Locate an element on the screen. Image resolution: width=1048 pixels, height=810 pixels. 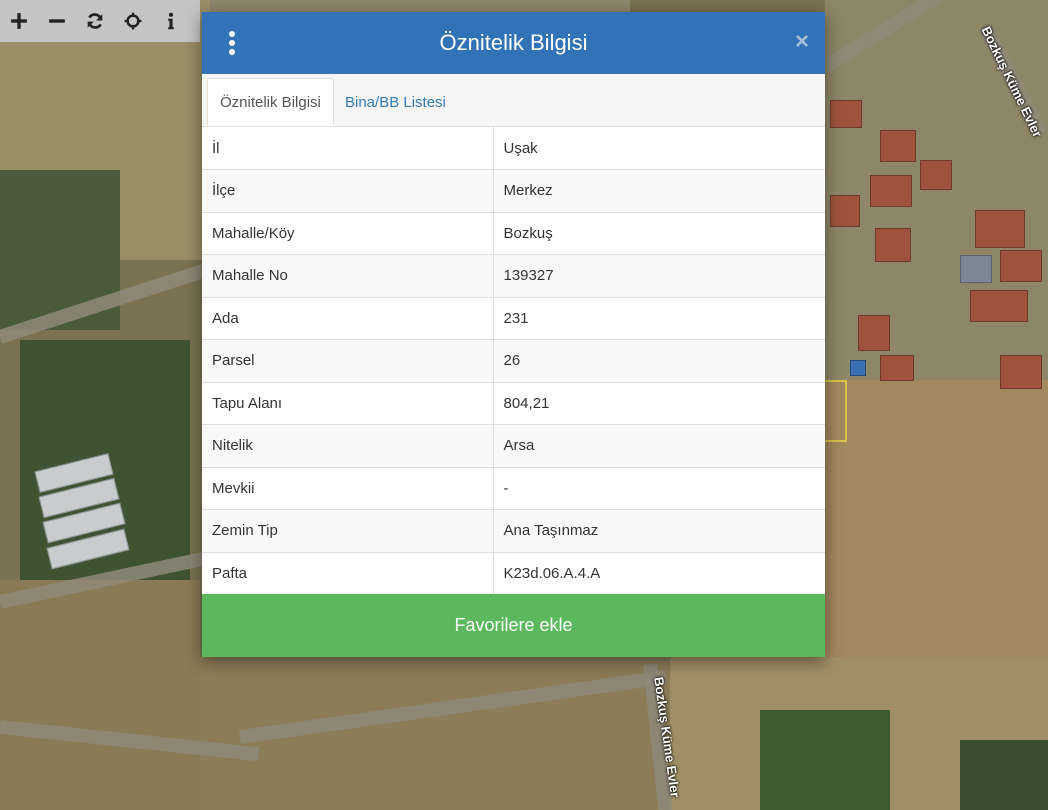
locate-button is located at coordinates (133, 21).